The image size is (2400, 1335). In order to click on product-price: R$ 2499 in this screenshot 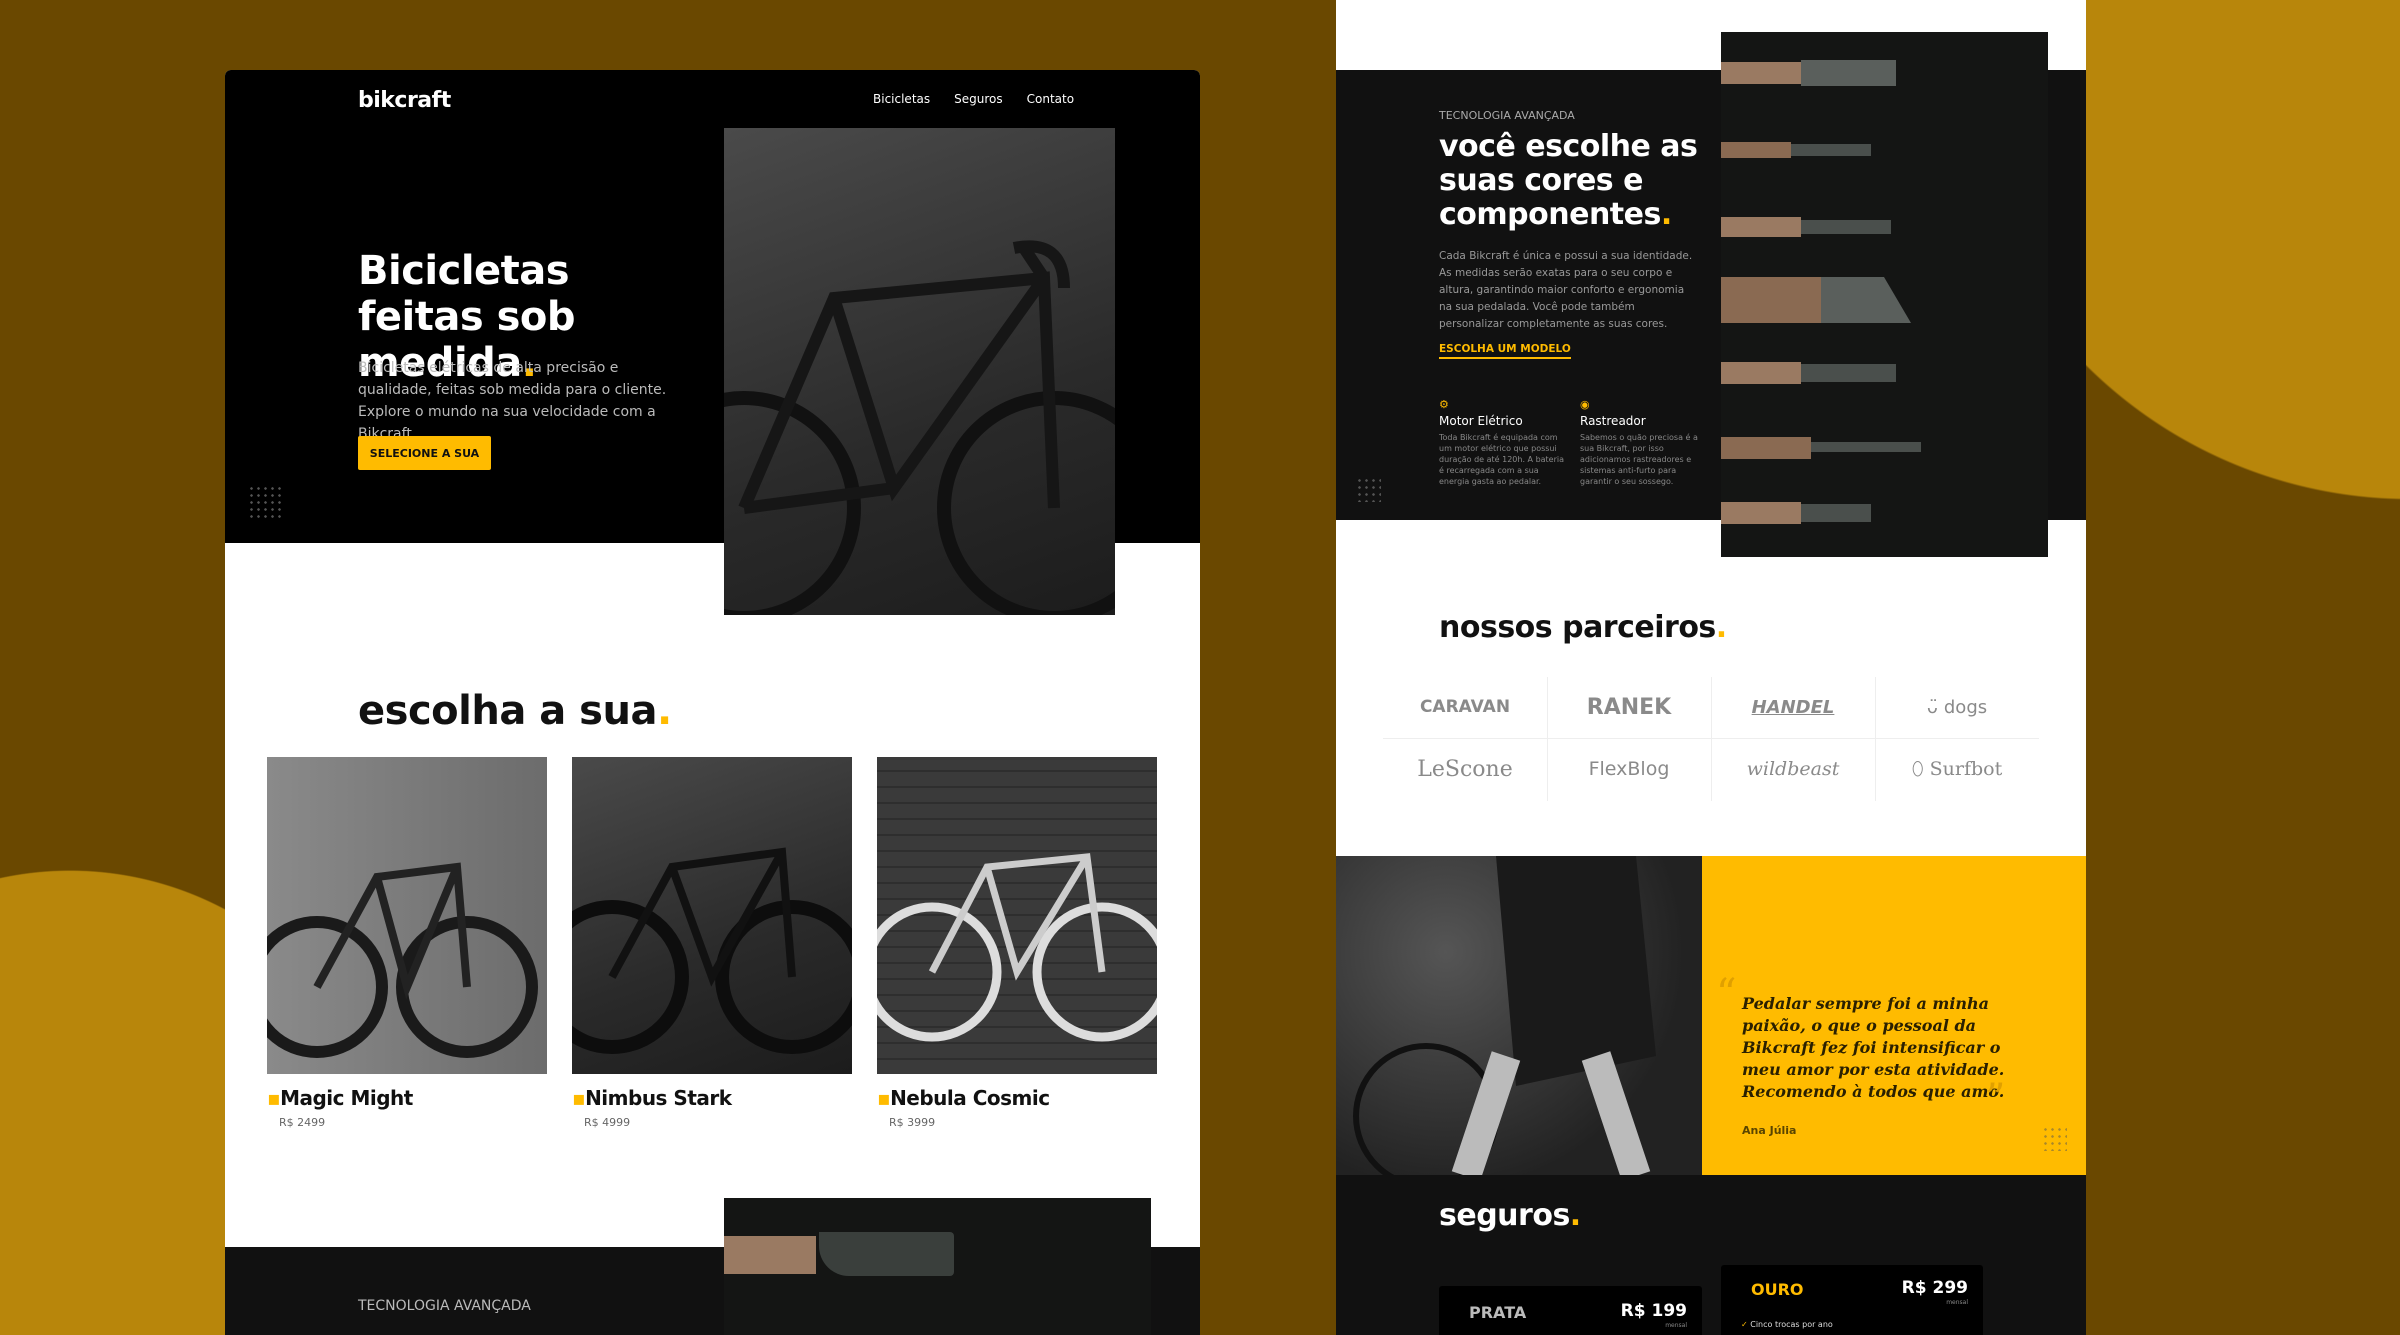, I will do `click(302, 1122)`.